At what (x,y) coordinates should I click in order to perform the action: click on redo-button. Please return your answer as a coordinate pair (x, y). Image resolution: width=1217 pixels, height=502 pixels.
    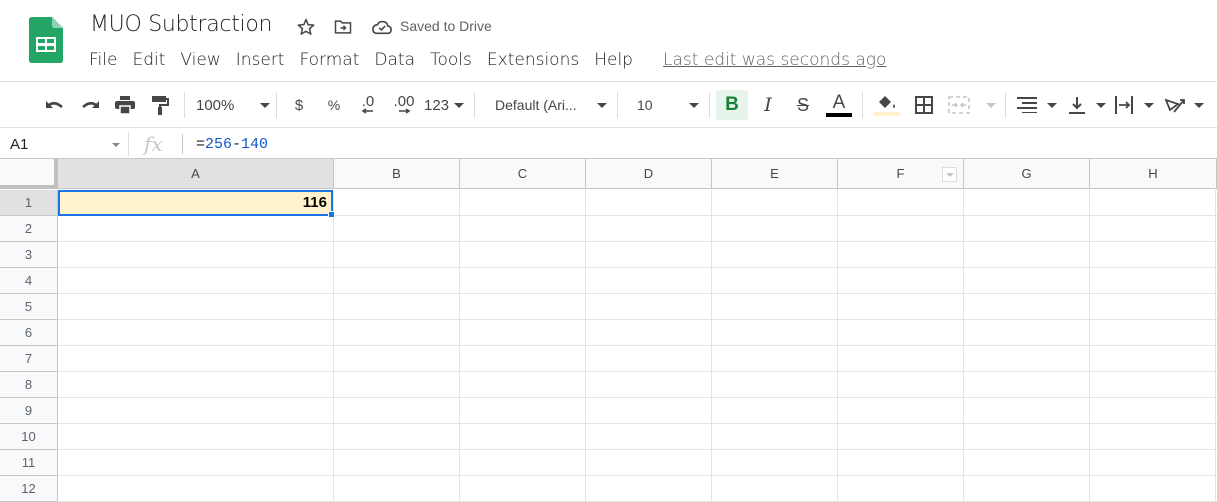
    Looking at the image, I should click on (90, 105).